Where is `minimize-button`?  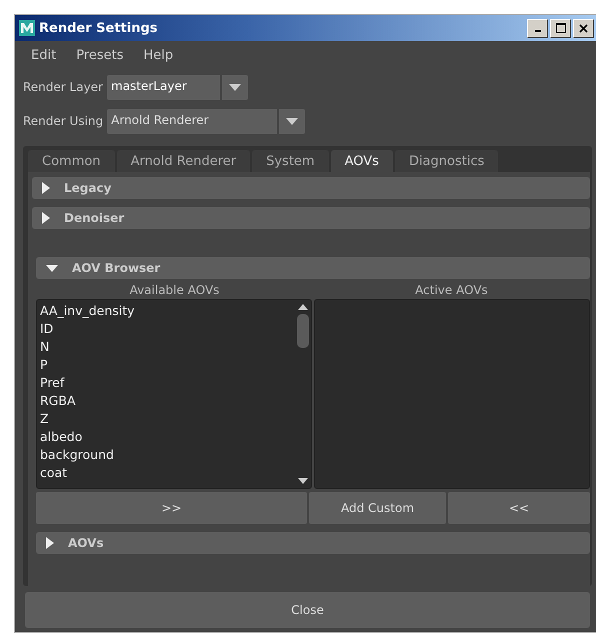
minimize-button is located at coordinates (537, 28).